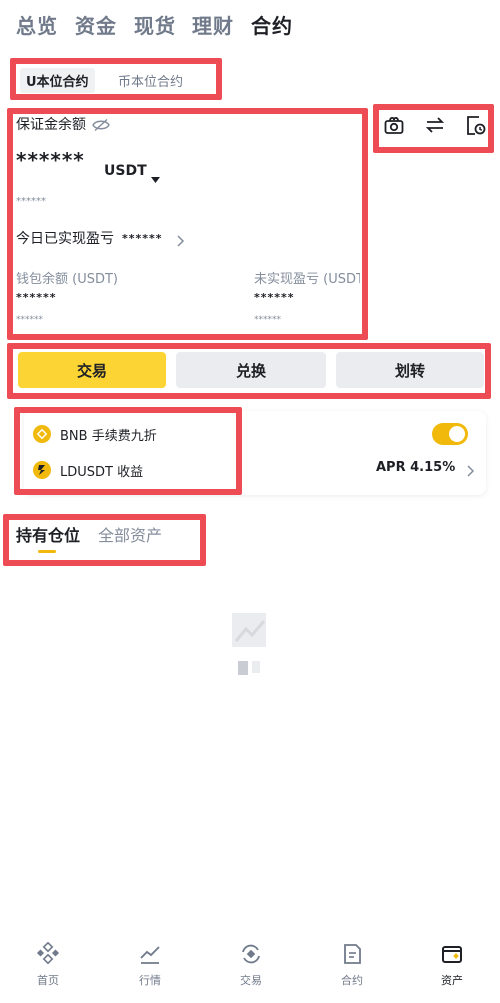 The height and width of the screenshot is (1003, 500). Describe the element at coordinates (475, 125) in the screenshot. I see `history-icon` at that location.